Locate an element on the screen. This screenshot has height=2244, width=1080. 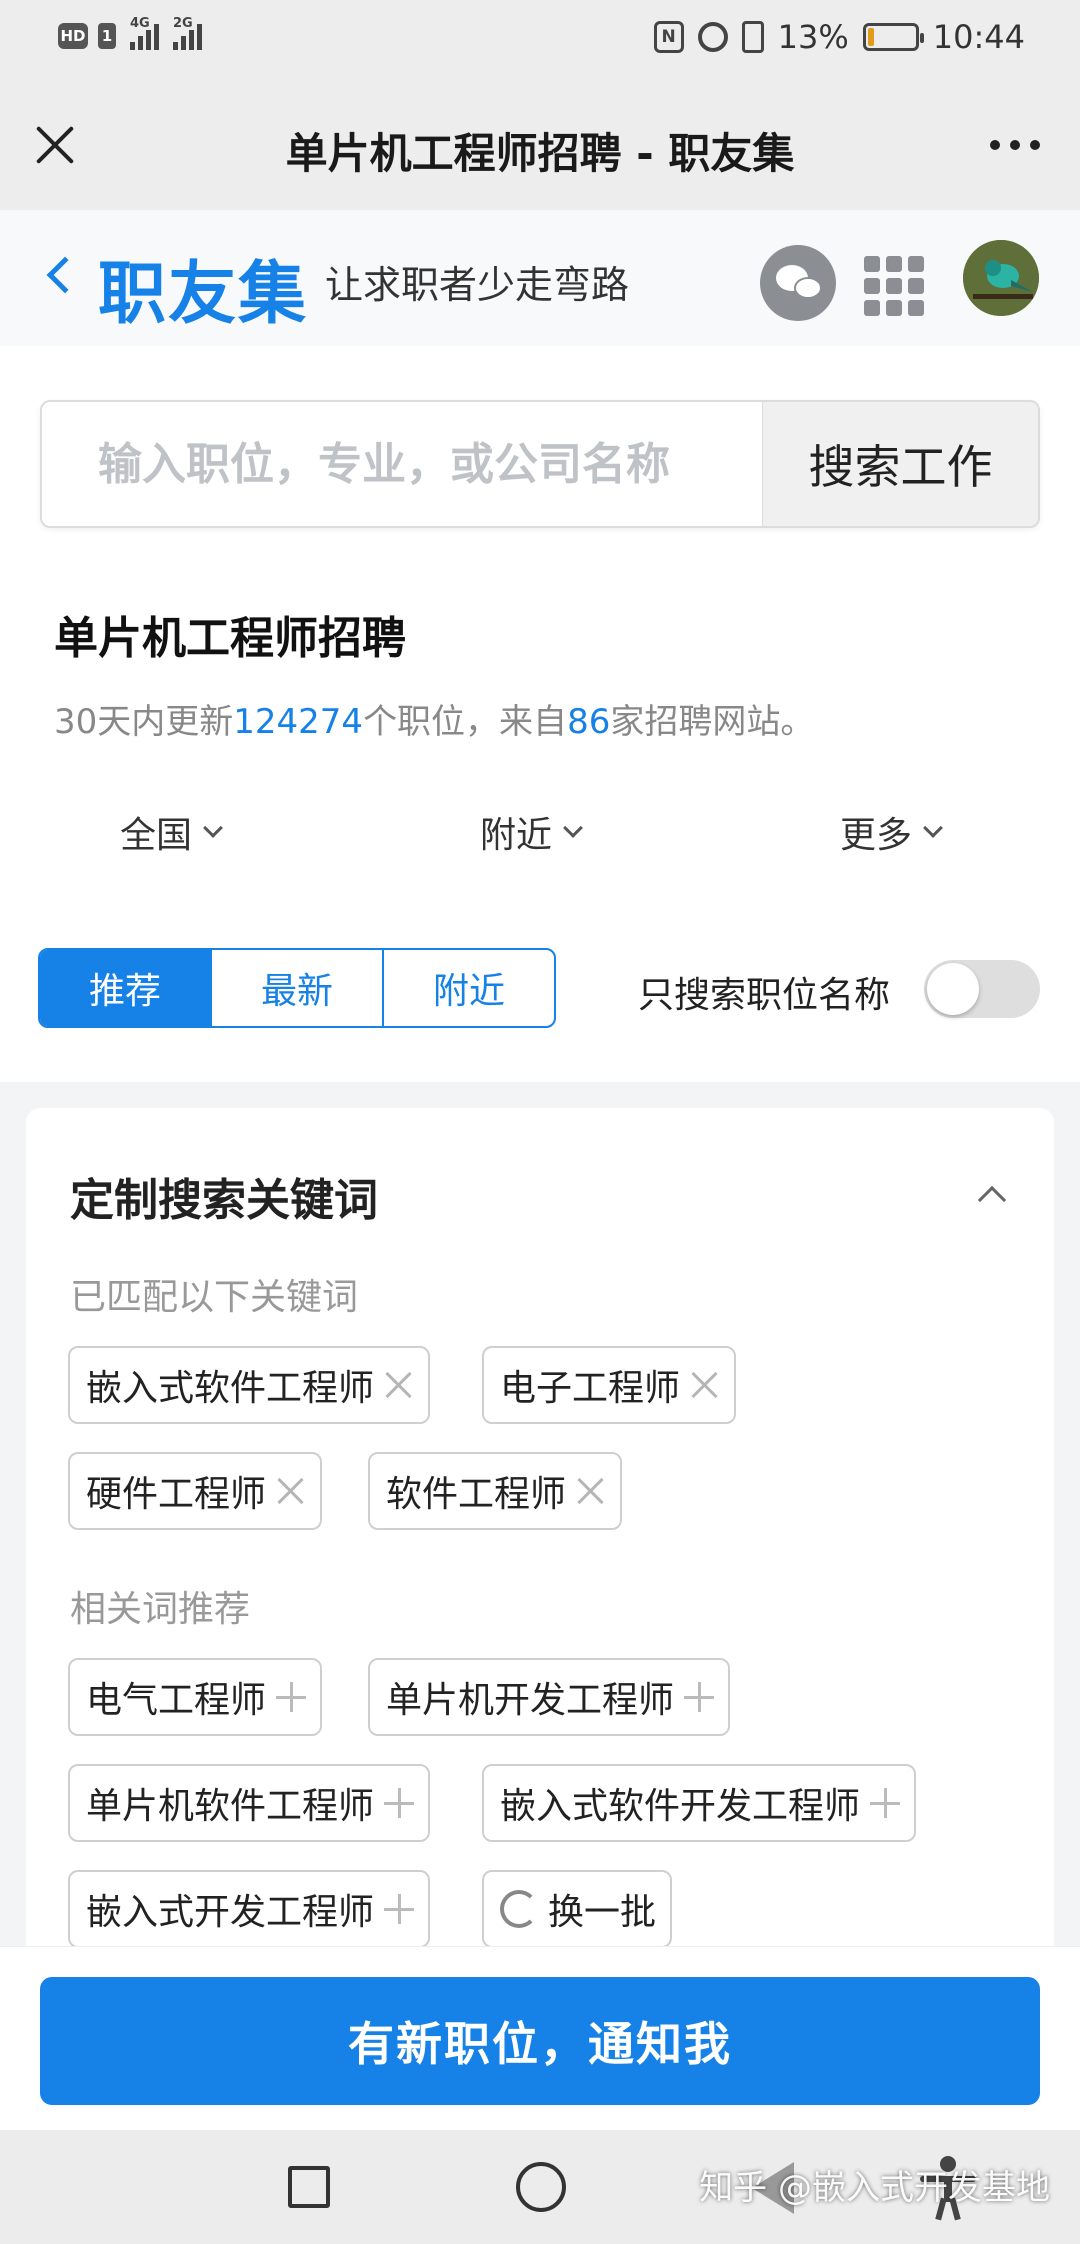
refresh-icon is located at coordinates (519, 1909).